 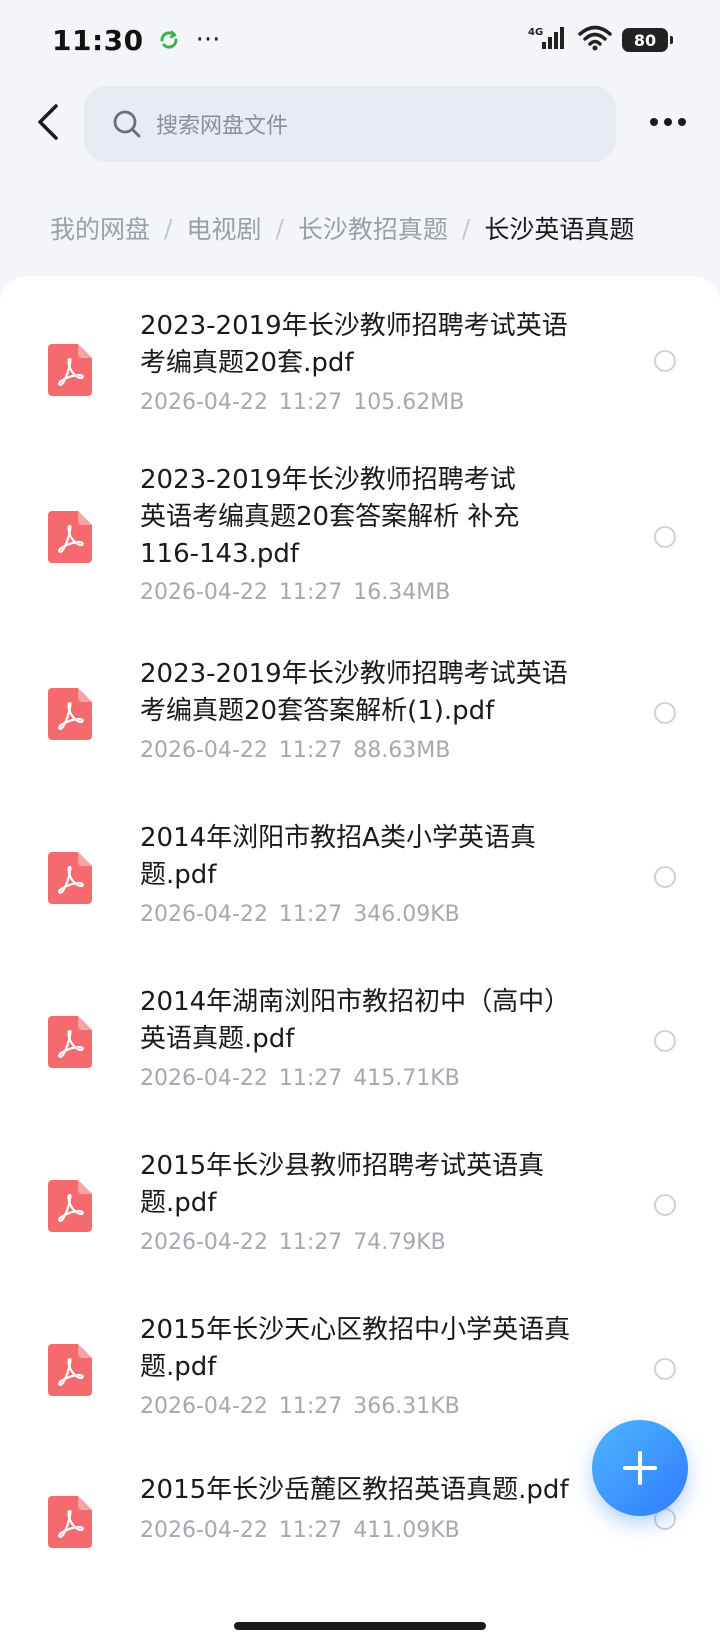 I want to click on breadcrumb-item-my-disk: 我的网盘, so click(x=100, y=228).